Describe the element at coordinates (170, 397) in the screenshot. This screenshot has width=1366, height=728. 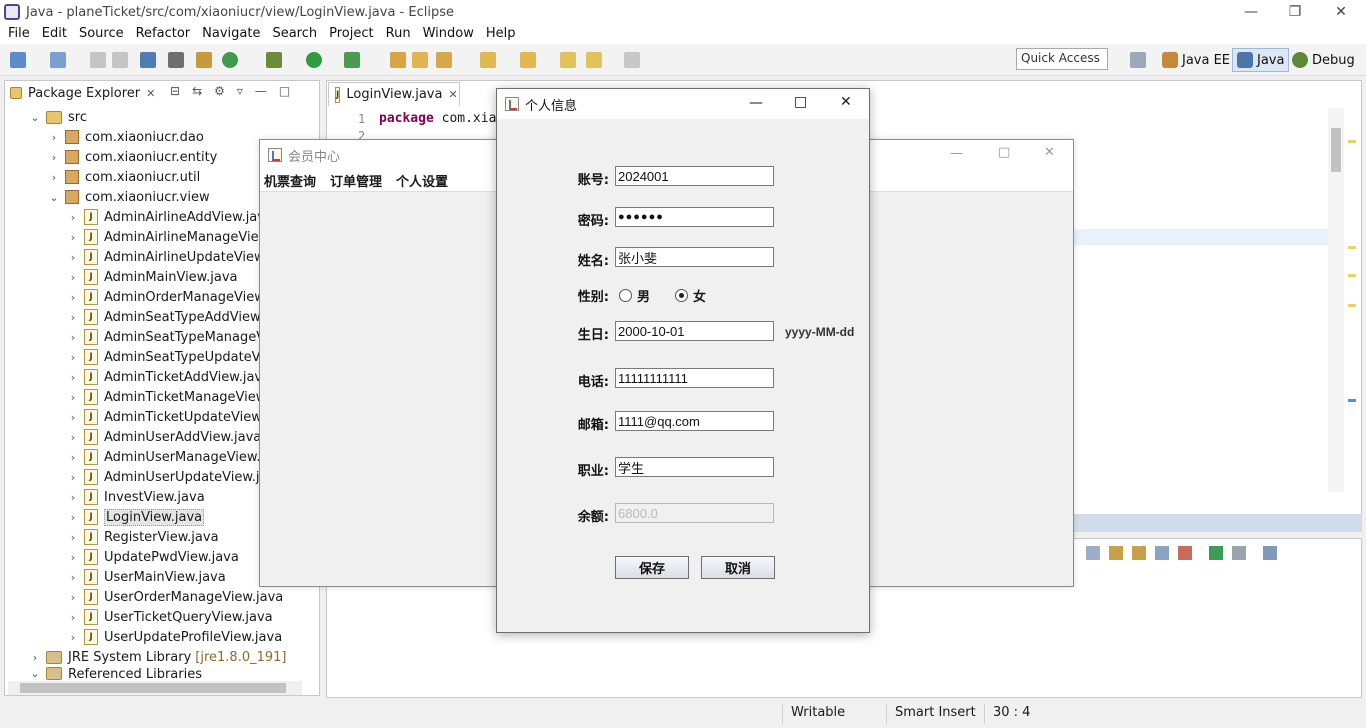
I see `tree-item-file: › J AdminTicketManageView.j` at that location.